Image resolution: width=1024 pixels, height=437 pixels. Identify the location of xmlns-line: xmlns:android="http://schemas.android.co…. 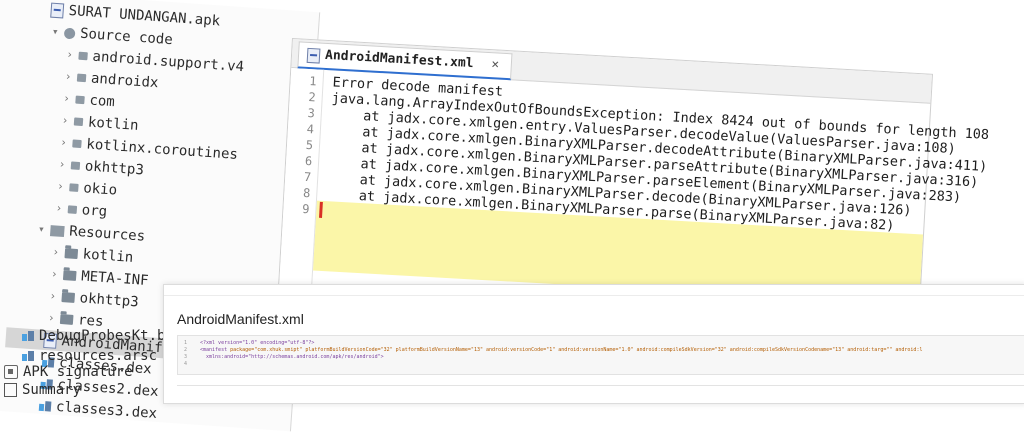
(292, 357).